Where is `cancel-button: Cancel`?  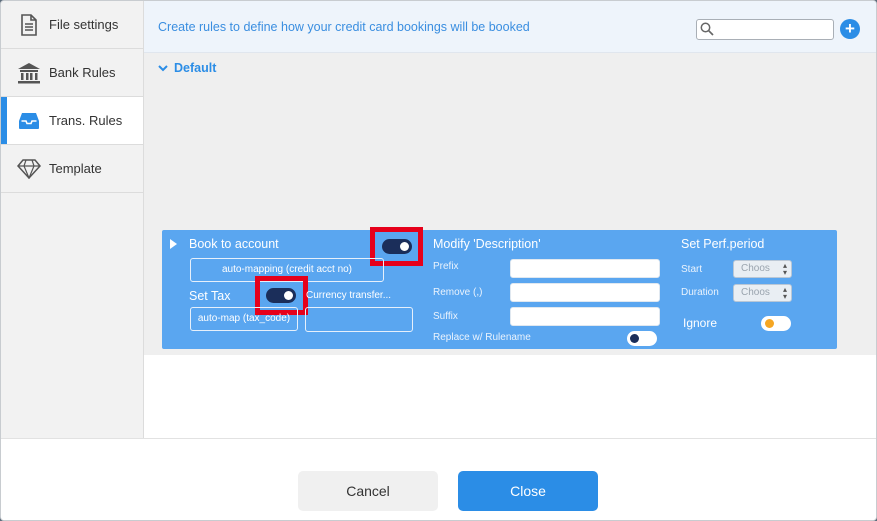
cancel-button: Cancel is located at coordinates (368, 491).